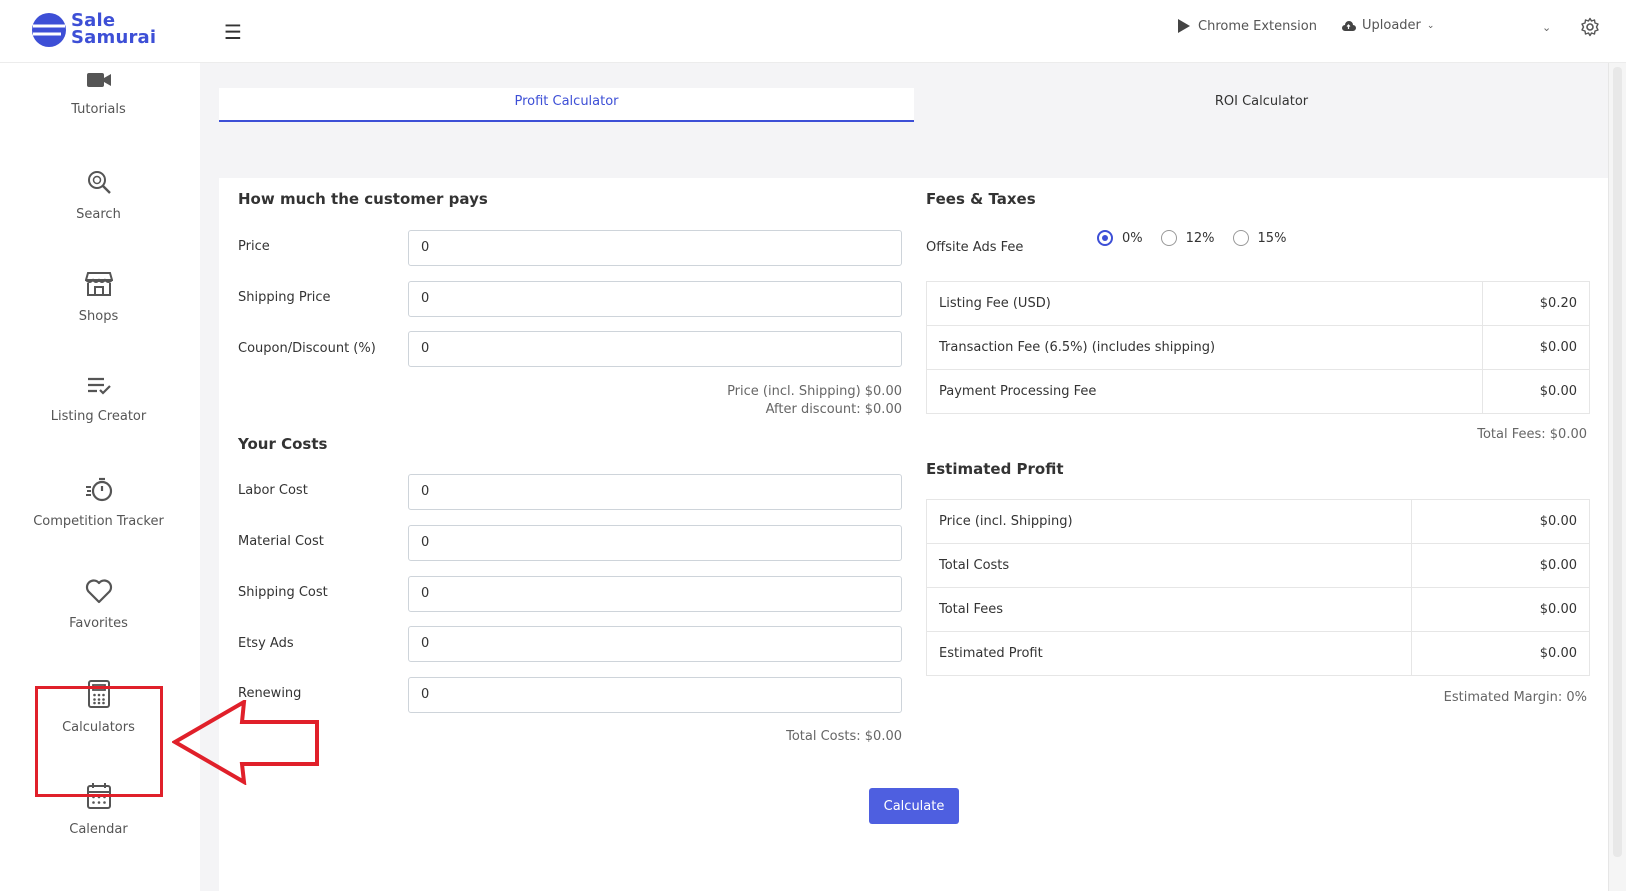 The image size is (1626, 891). I want to click on estimated-margin-summary: Estimated Margin: 0%, so click(1515, 697).